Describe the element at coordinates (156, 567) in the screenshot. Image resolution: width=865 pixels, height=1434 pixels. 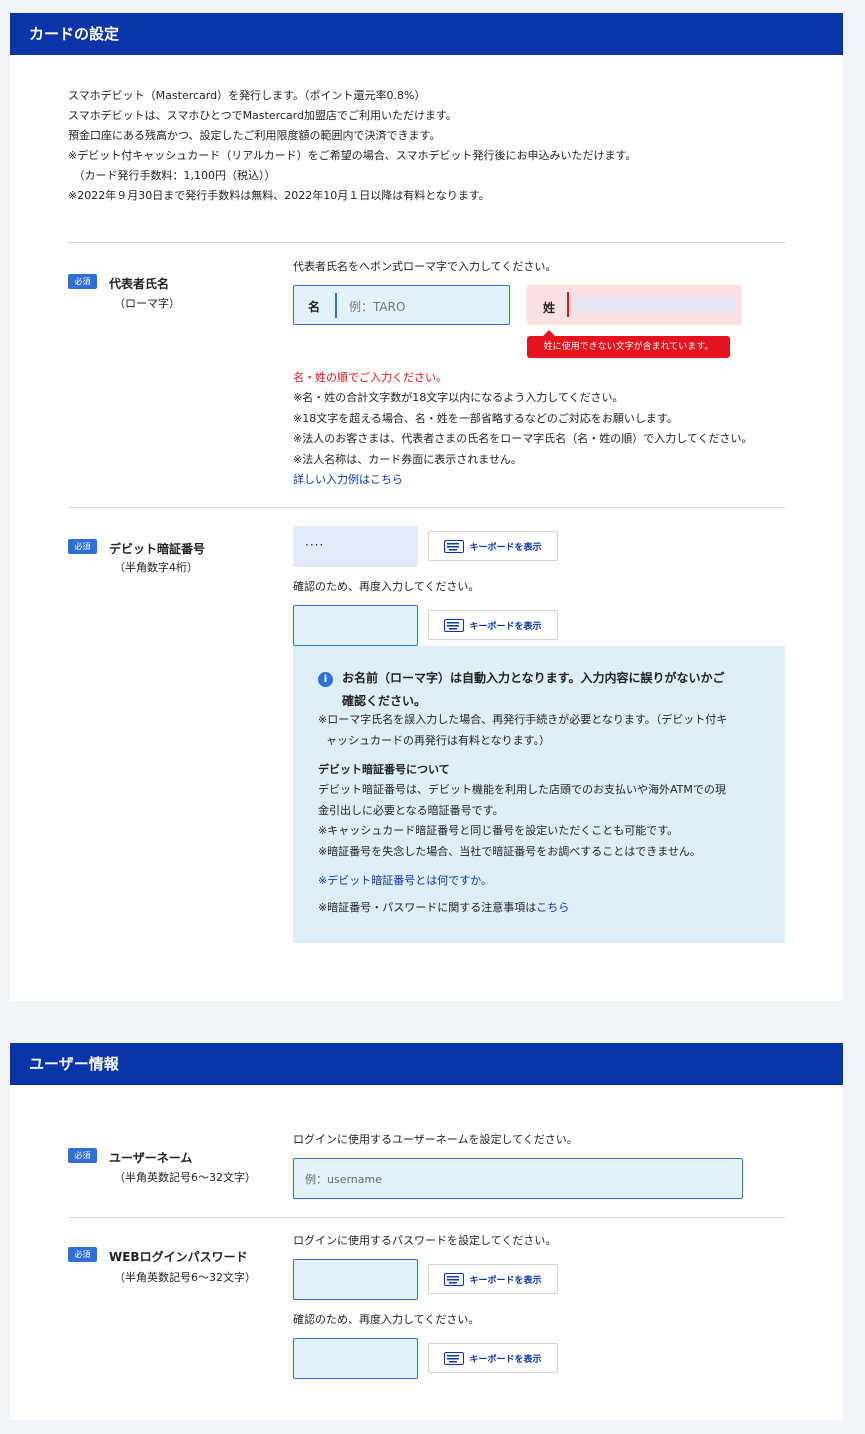
I see `pin-field-sublabel: （半角数字4桁）` at that location.